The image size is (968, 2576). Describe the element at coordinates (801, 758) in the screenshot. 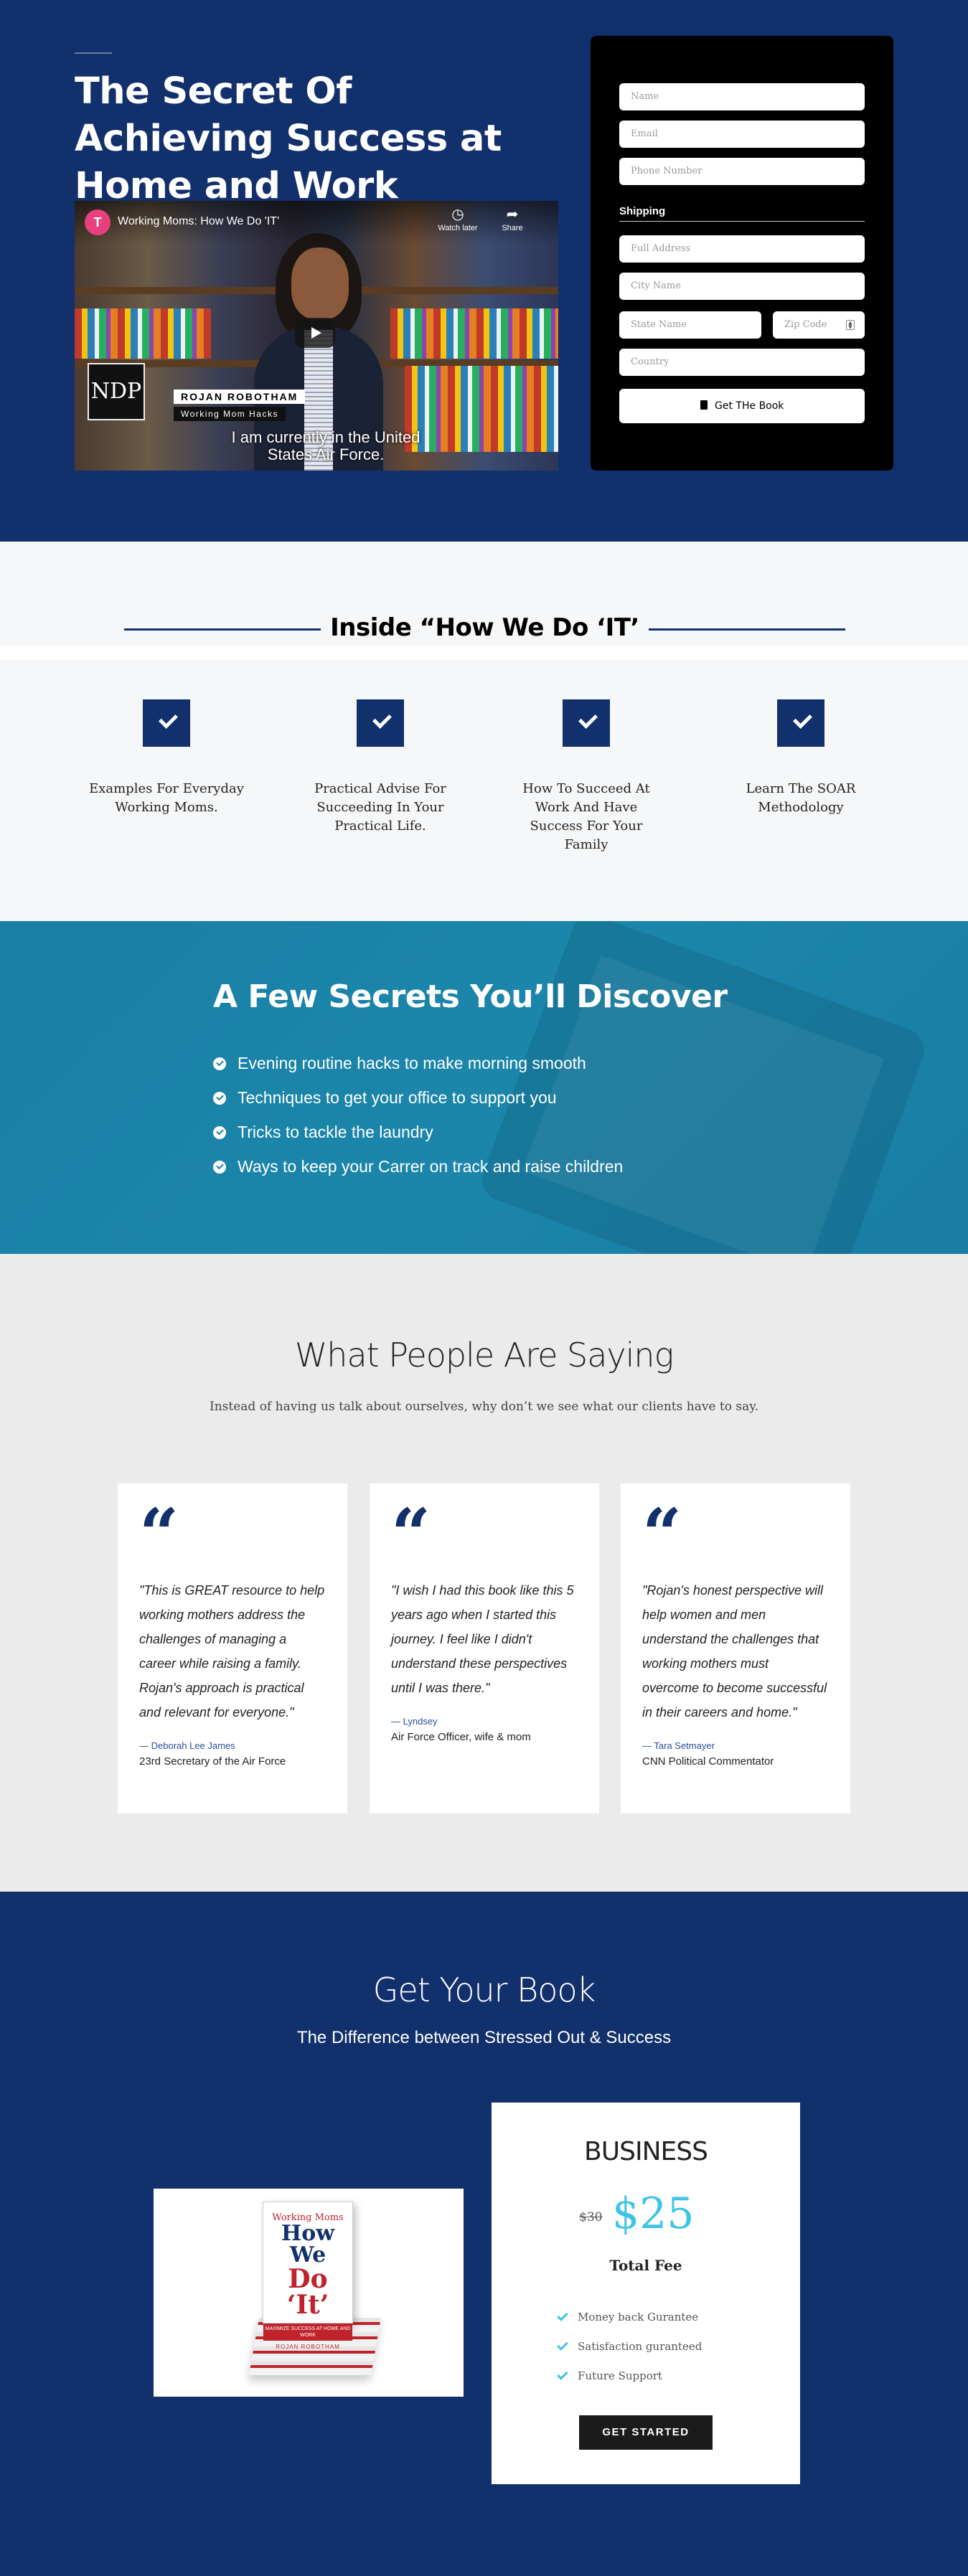

I see `feature-item: Learn The SOAR Methodology` at that location.